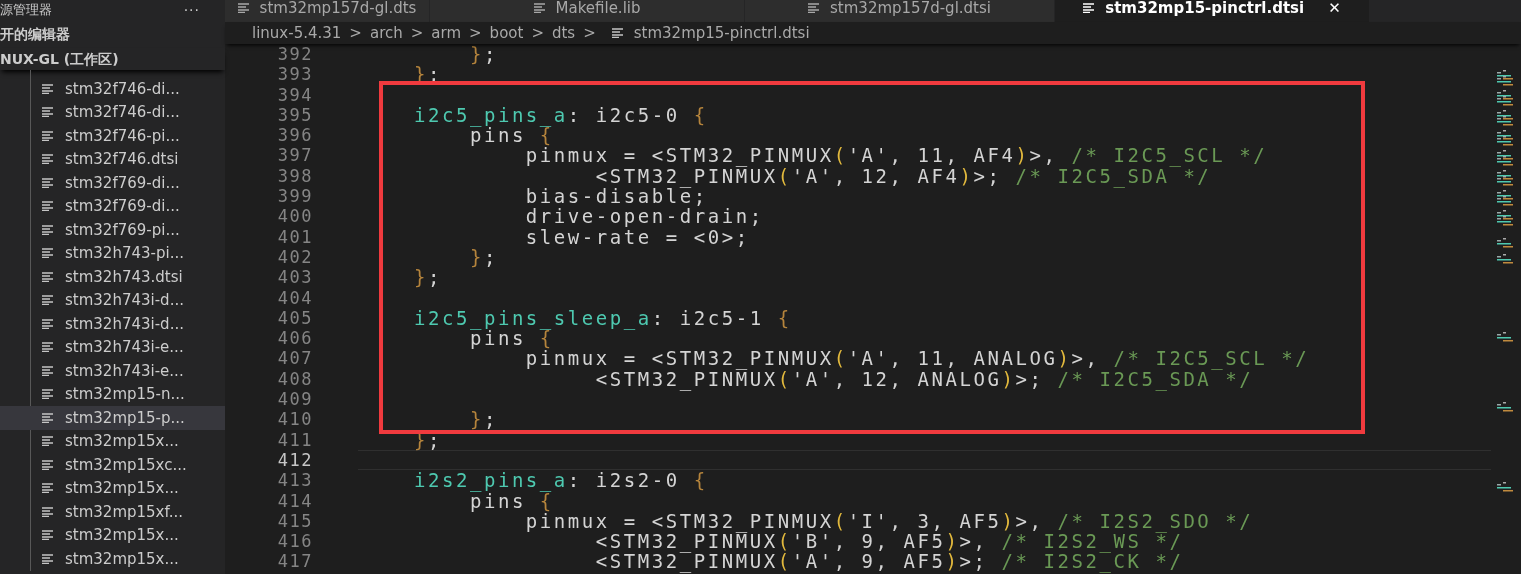 The width and height of the screenshot is (1521, 574). What do you see at coordinates (889, 541) in the screenshot?
I see `code-line: <STM32_PINMUX('B', 9, AF5)>, /* I2S2_WS */` at bounding box center [889, 541].